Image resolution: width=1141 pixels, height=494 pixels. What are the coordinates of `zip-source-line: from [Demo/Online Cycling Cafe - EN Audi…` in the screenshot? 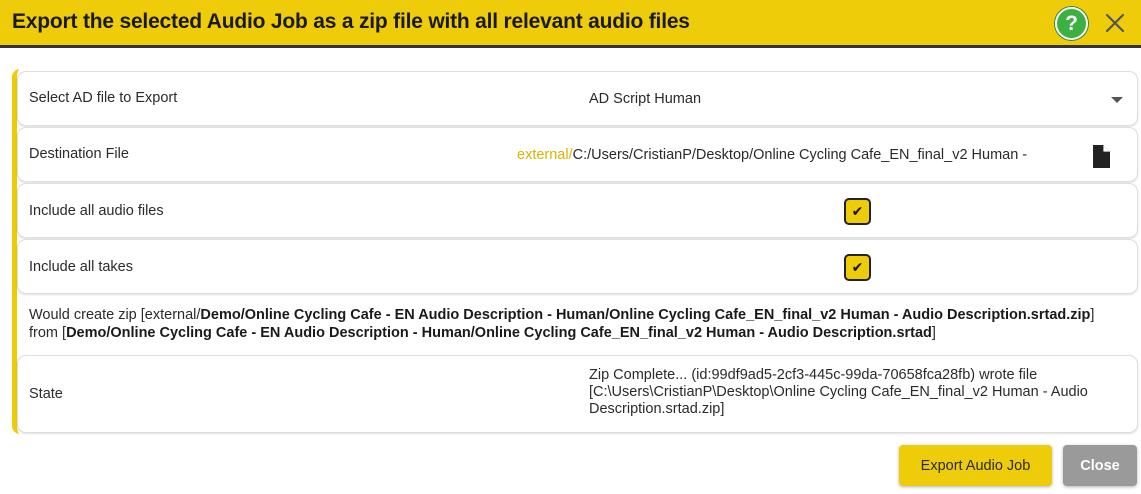 It's located at (482, 333).